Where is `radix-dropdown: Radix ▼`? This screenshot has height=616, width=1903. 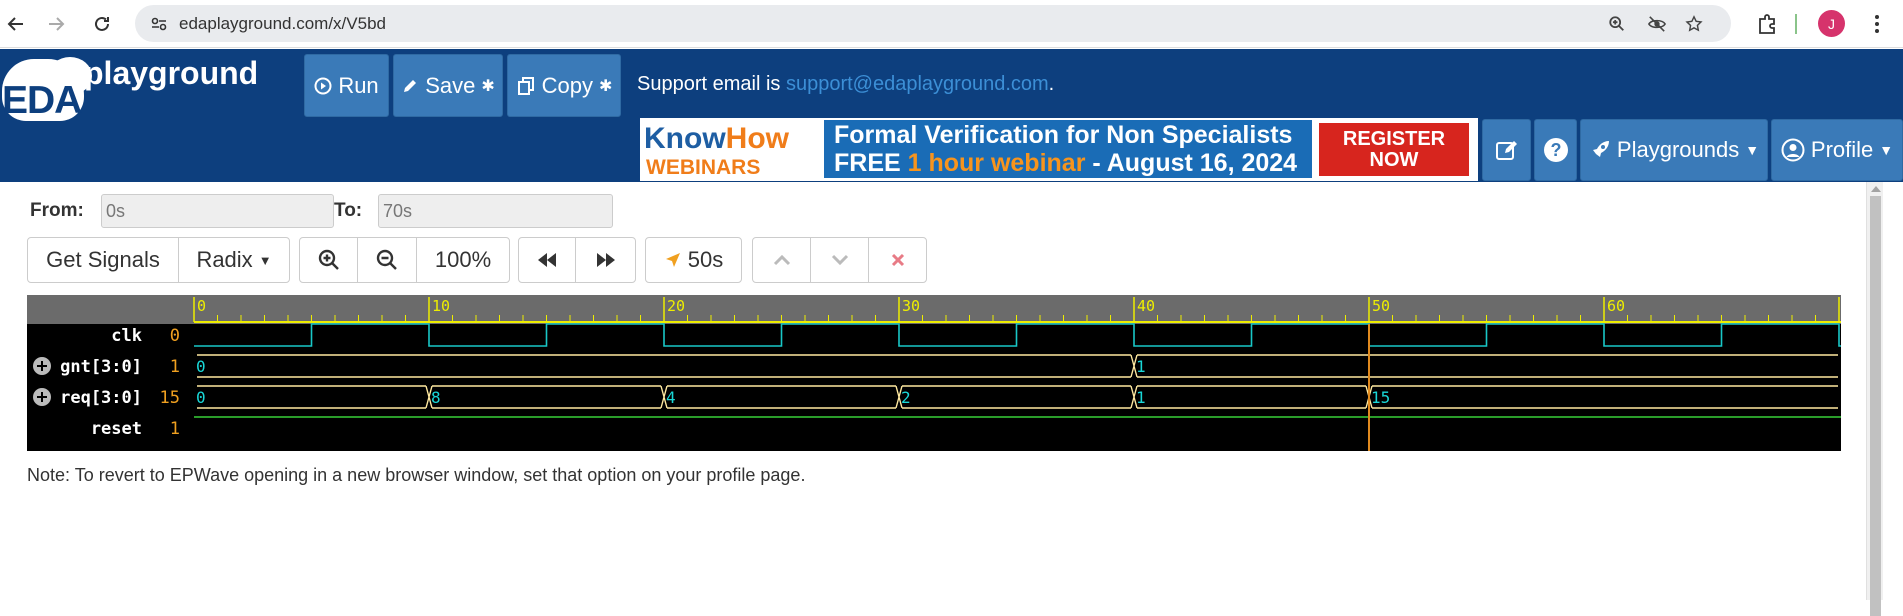 radix-dropdown: Radix ▼ is located at coordinates (234, 260).